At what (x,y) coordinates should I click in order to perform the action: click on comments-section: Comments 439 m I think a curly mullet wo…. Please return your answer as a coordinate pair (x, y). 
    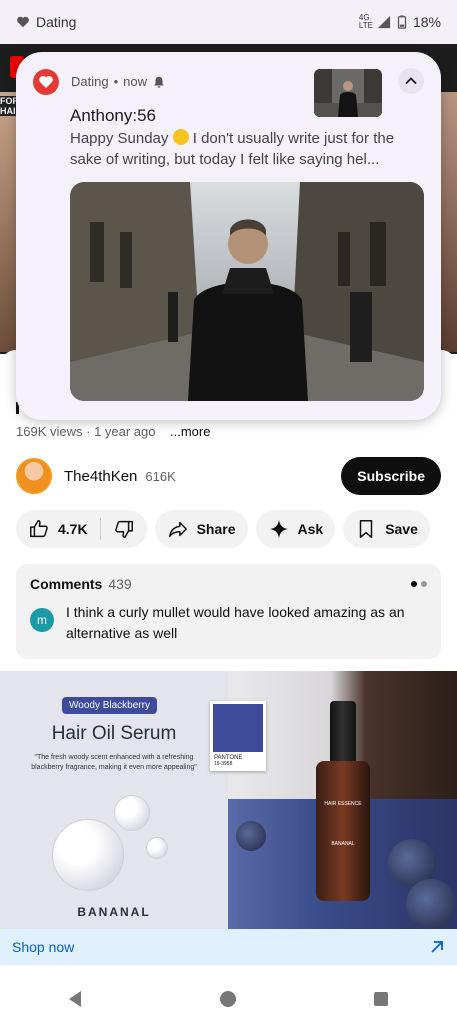
    Looking at the image, I should click on (228, 611).